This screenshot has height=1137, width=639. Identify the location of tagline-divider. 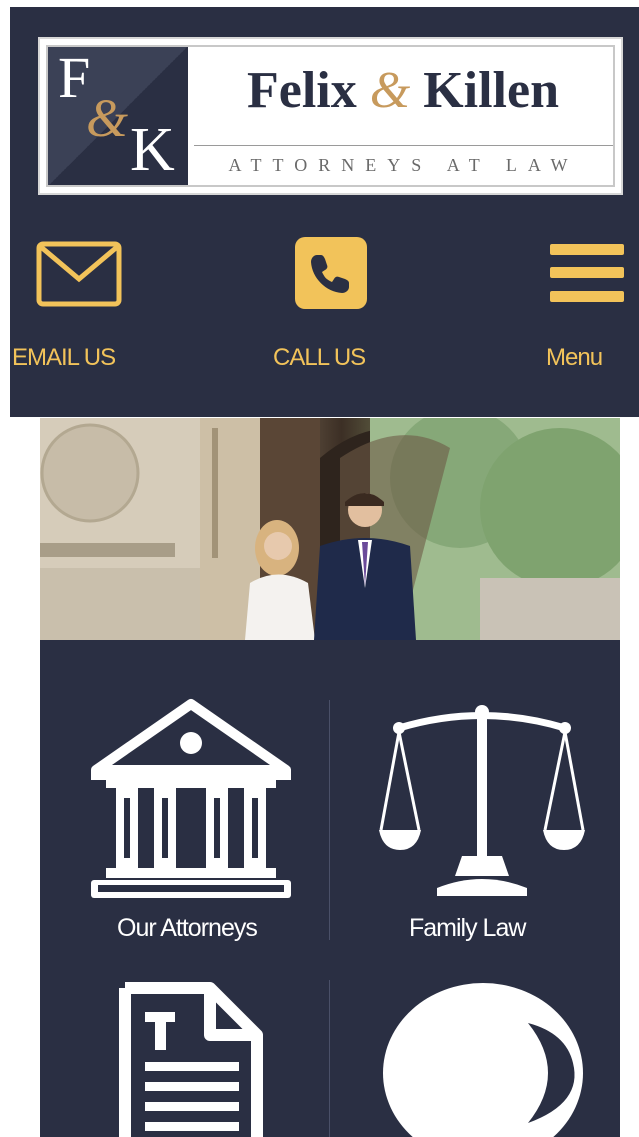
(403, 145).